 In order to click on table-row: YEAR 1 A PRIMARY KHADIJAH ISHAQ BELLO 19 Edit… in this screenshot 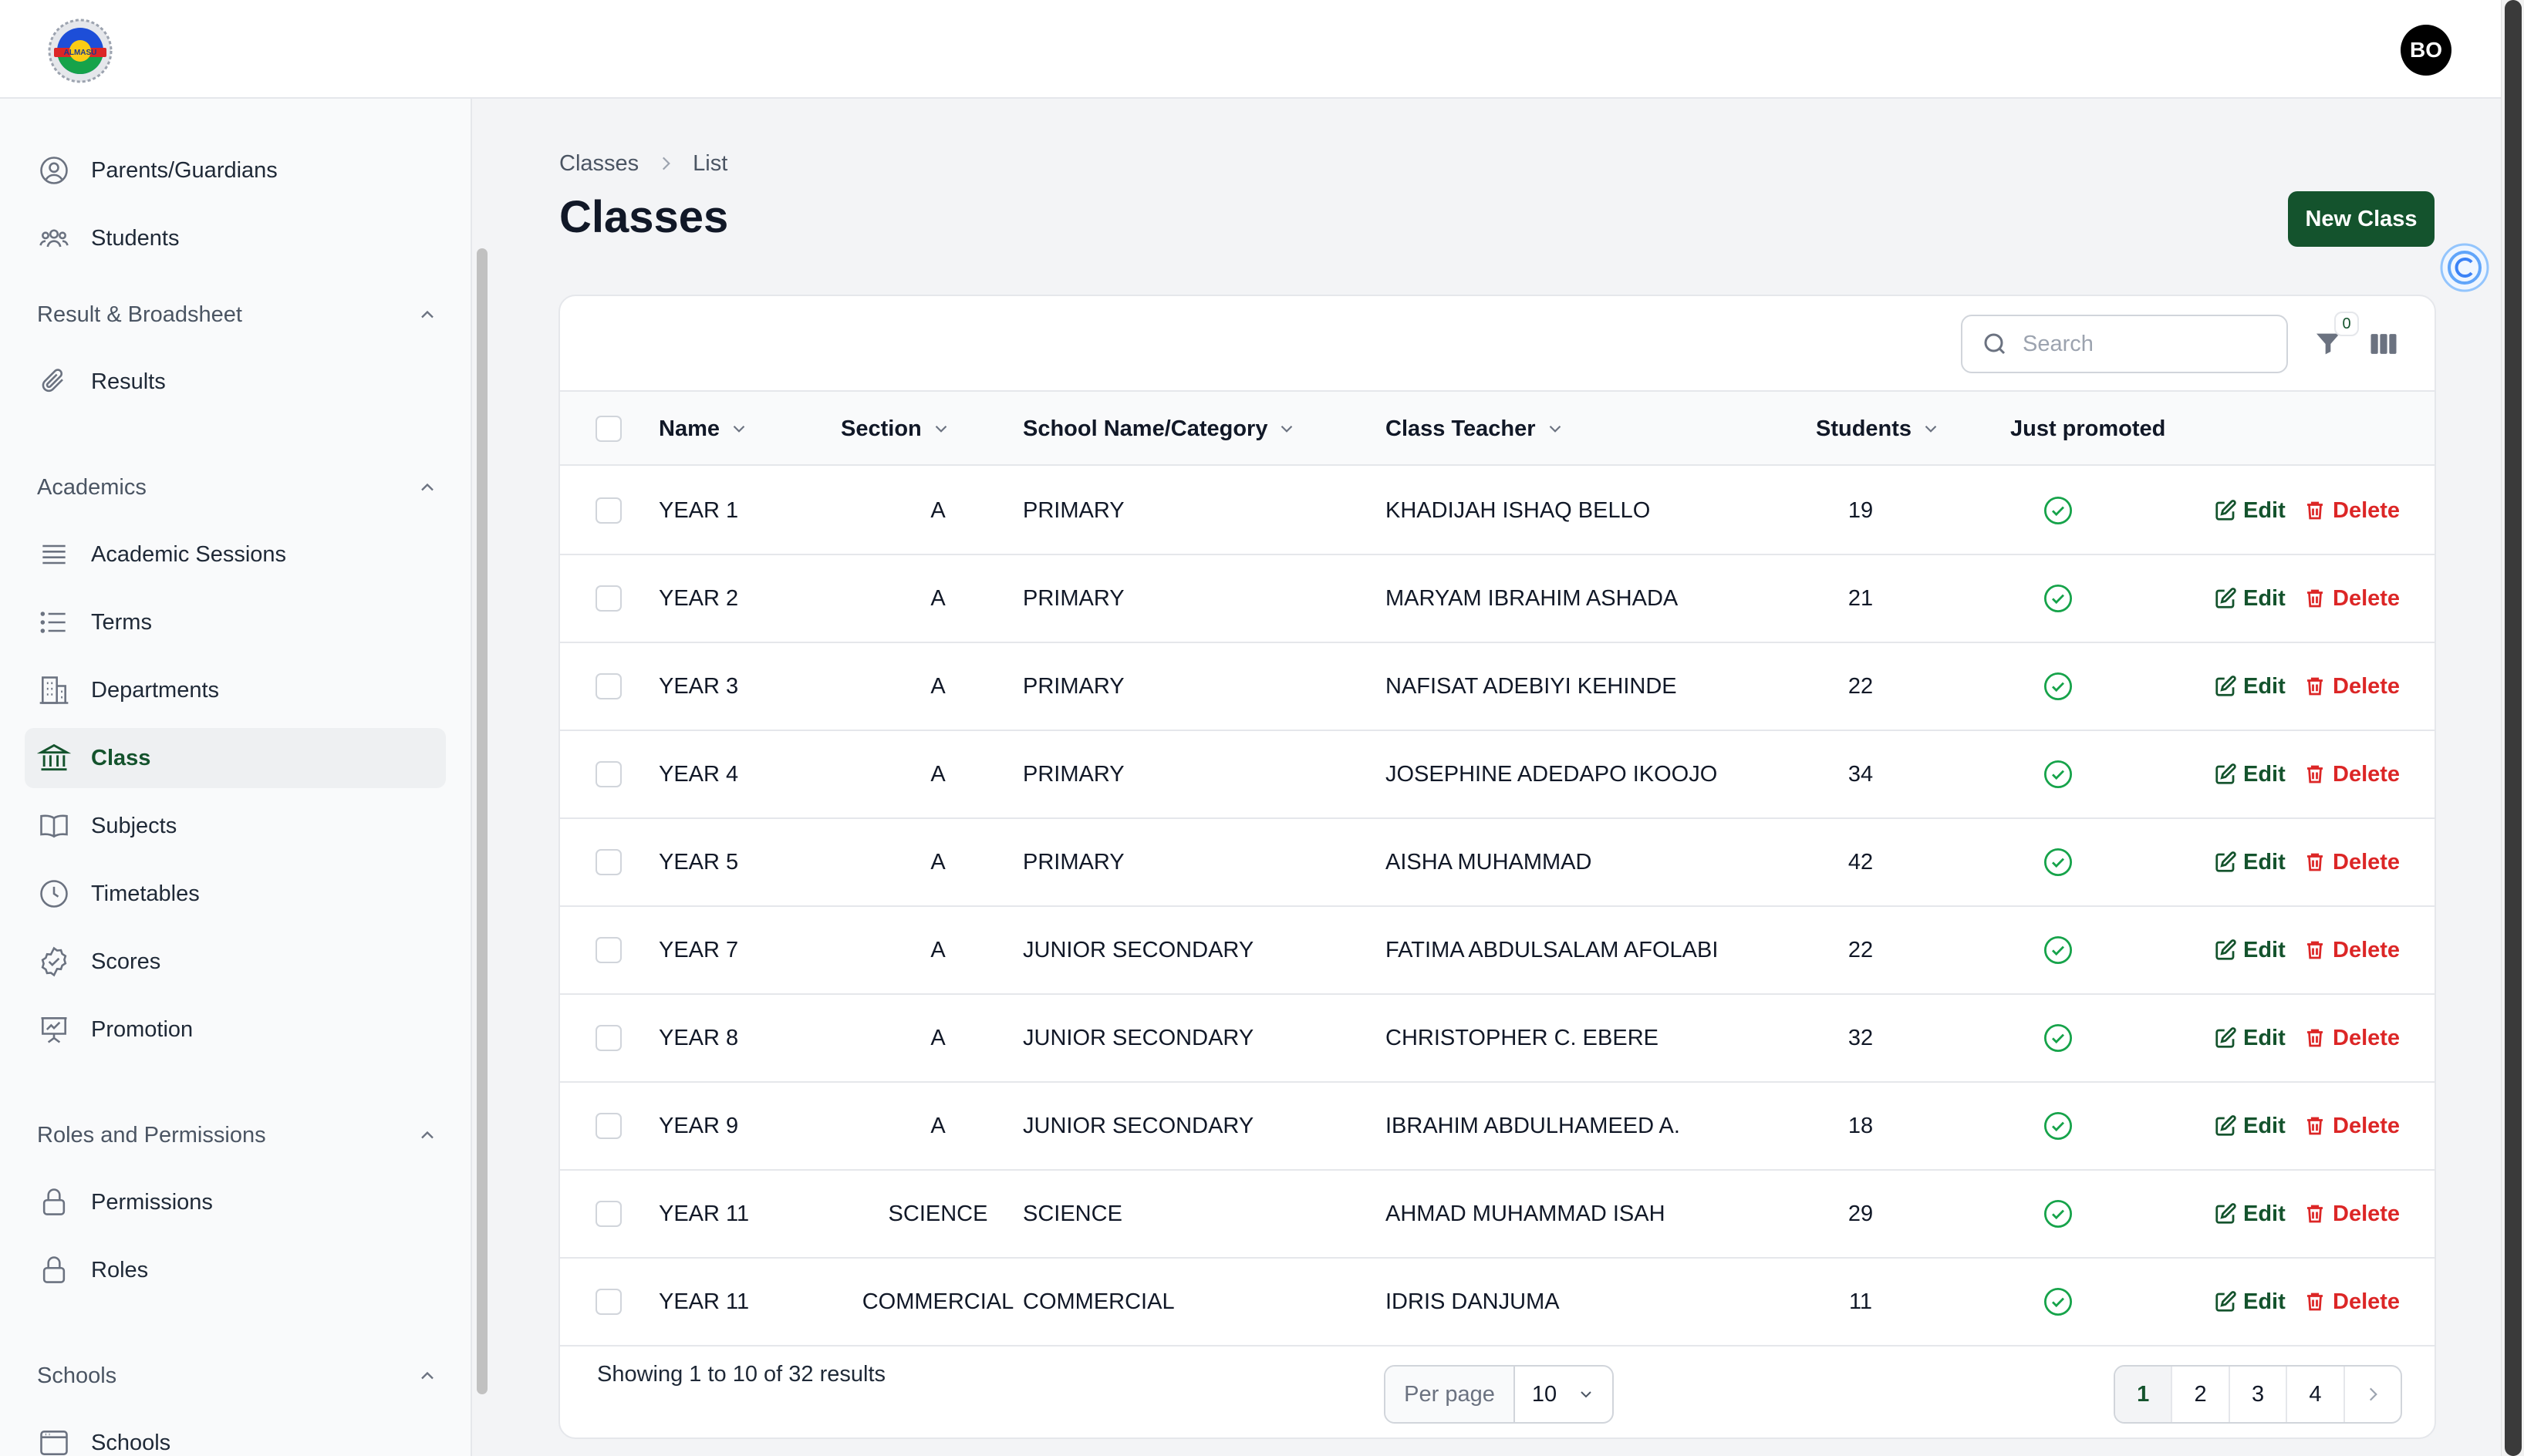, I will do `click(1497, 511)`.